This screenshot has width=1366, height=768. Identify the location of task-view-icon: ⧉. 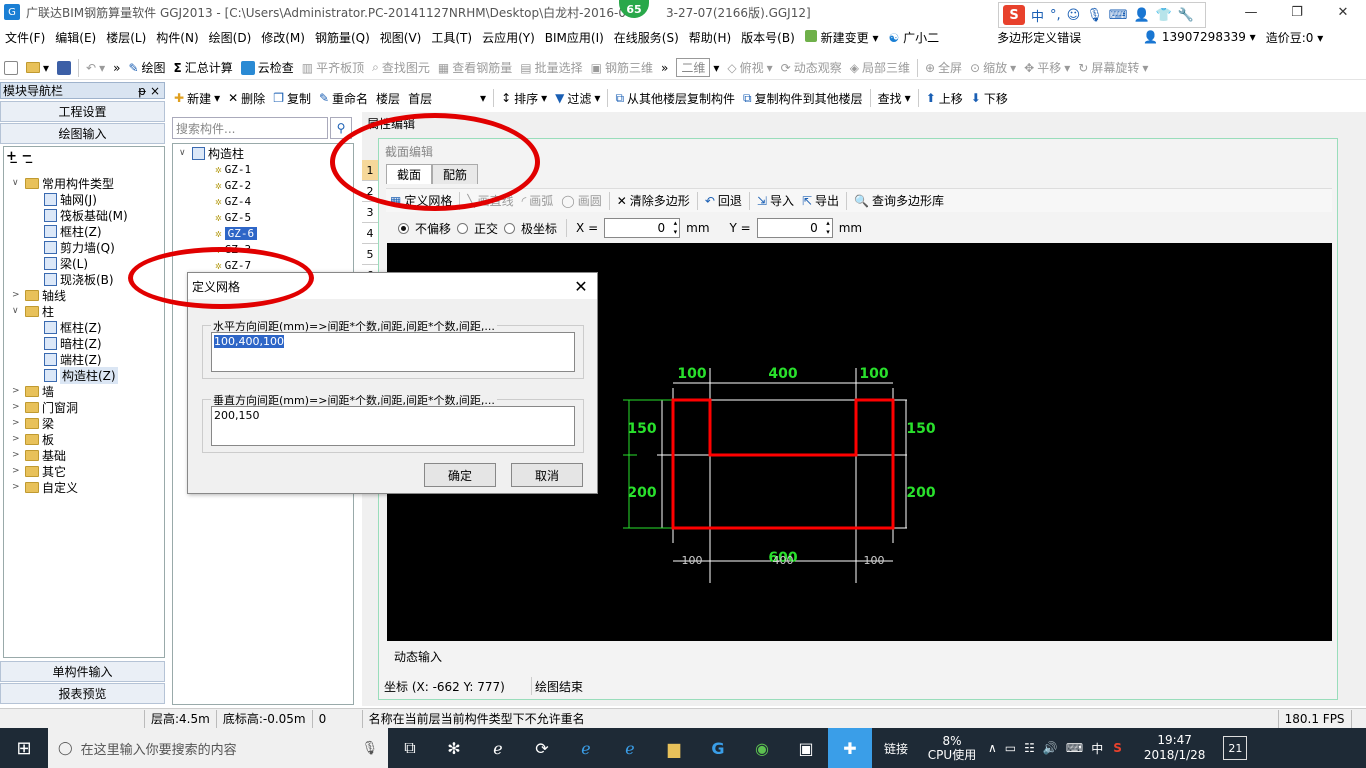
(410, 748).